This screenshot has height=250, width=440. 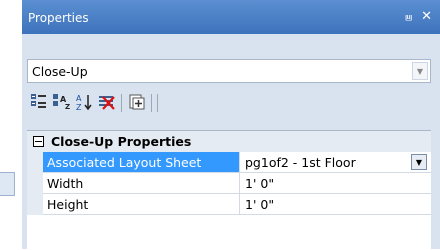 What do you see at coordinates (79, 98) in the screenshot?
I see `svg-text: A` at bounding box center [79, 98].